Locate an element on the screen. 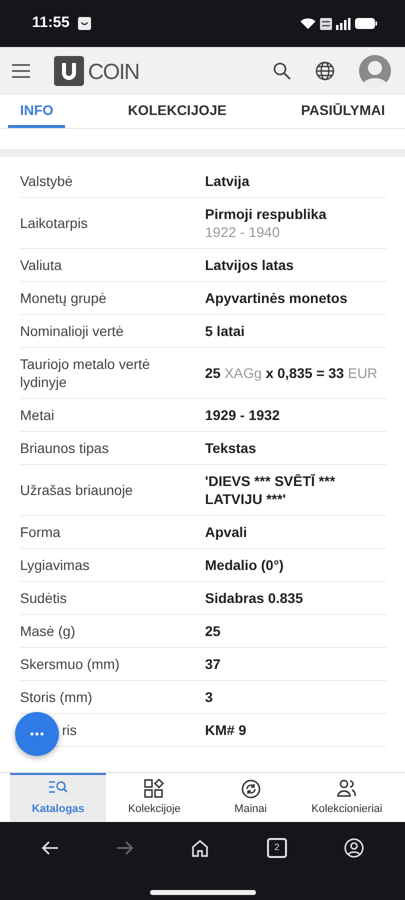  field-label: Užrašas briaunoje is located at coordinates (76, 490).